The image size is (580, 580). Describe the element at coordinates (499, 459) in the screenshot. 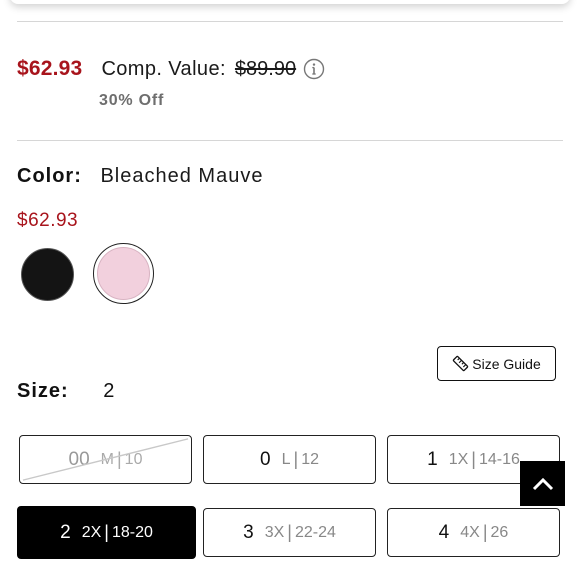

I see `size-us: 14-16` at that location.